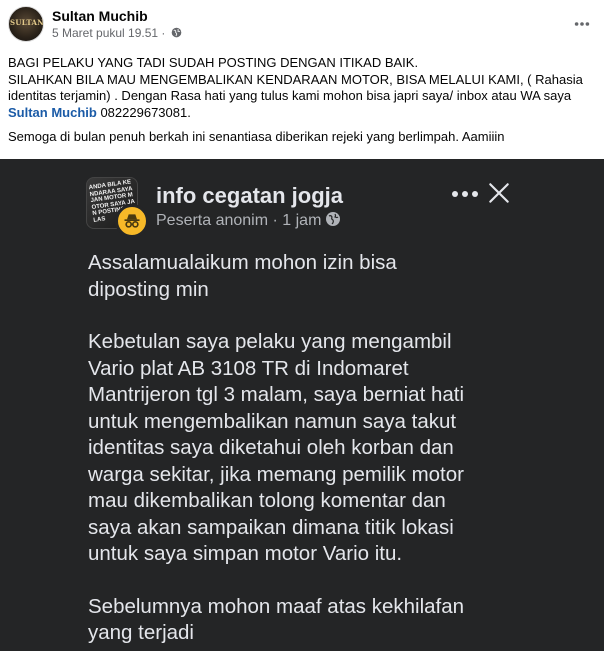  Describe the element at coordinates (176, 32) in the screenshot. I see `audience-globe-icon` at that location.